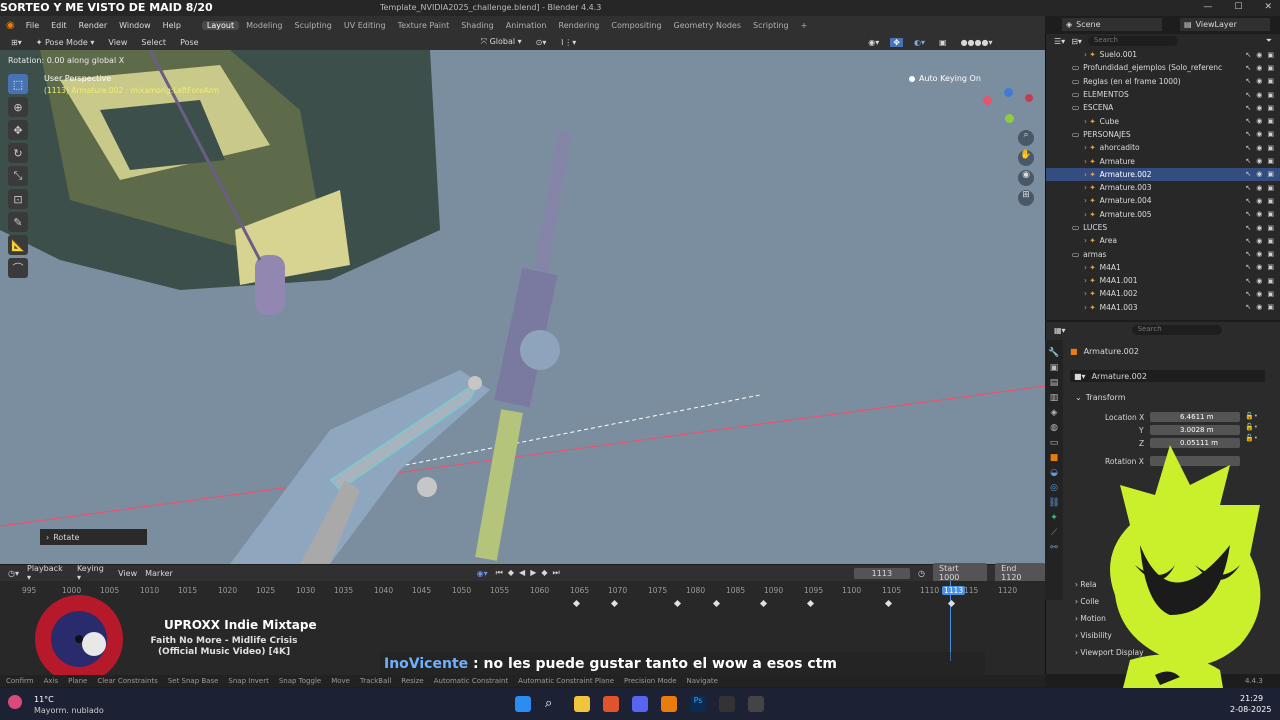  I want to click on scene-selector: ◈ Scene, so click(1112, 24).